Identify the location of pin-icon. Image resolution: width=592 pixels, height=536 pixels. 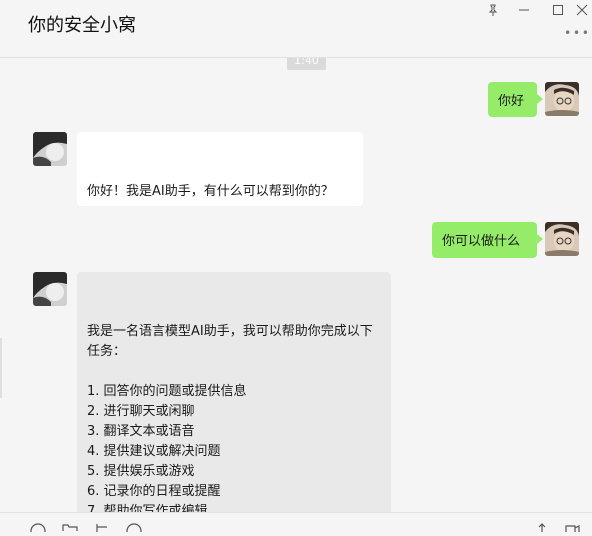
(493, 10).